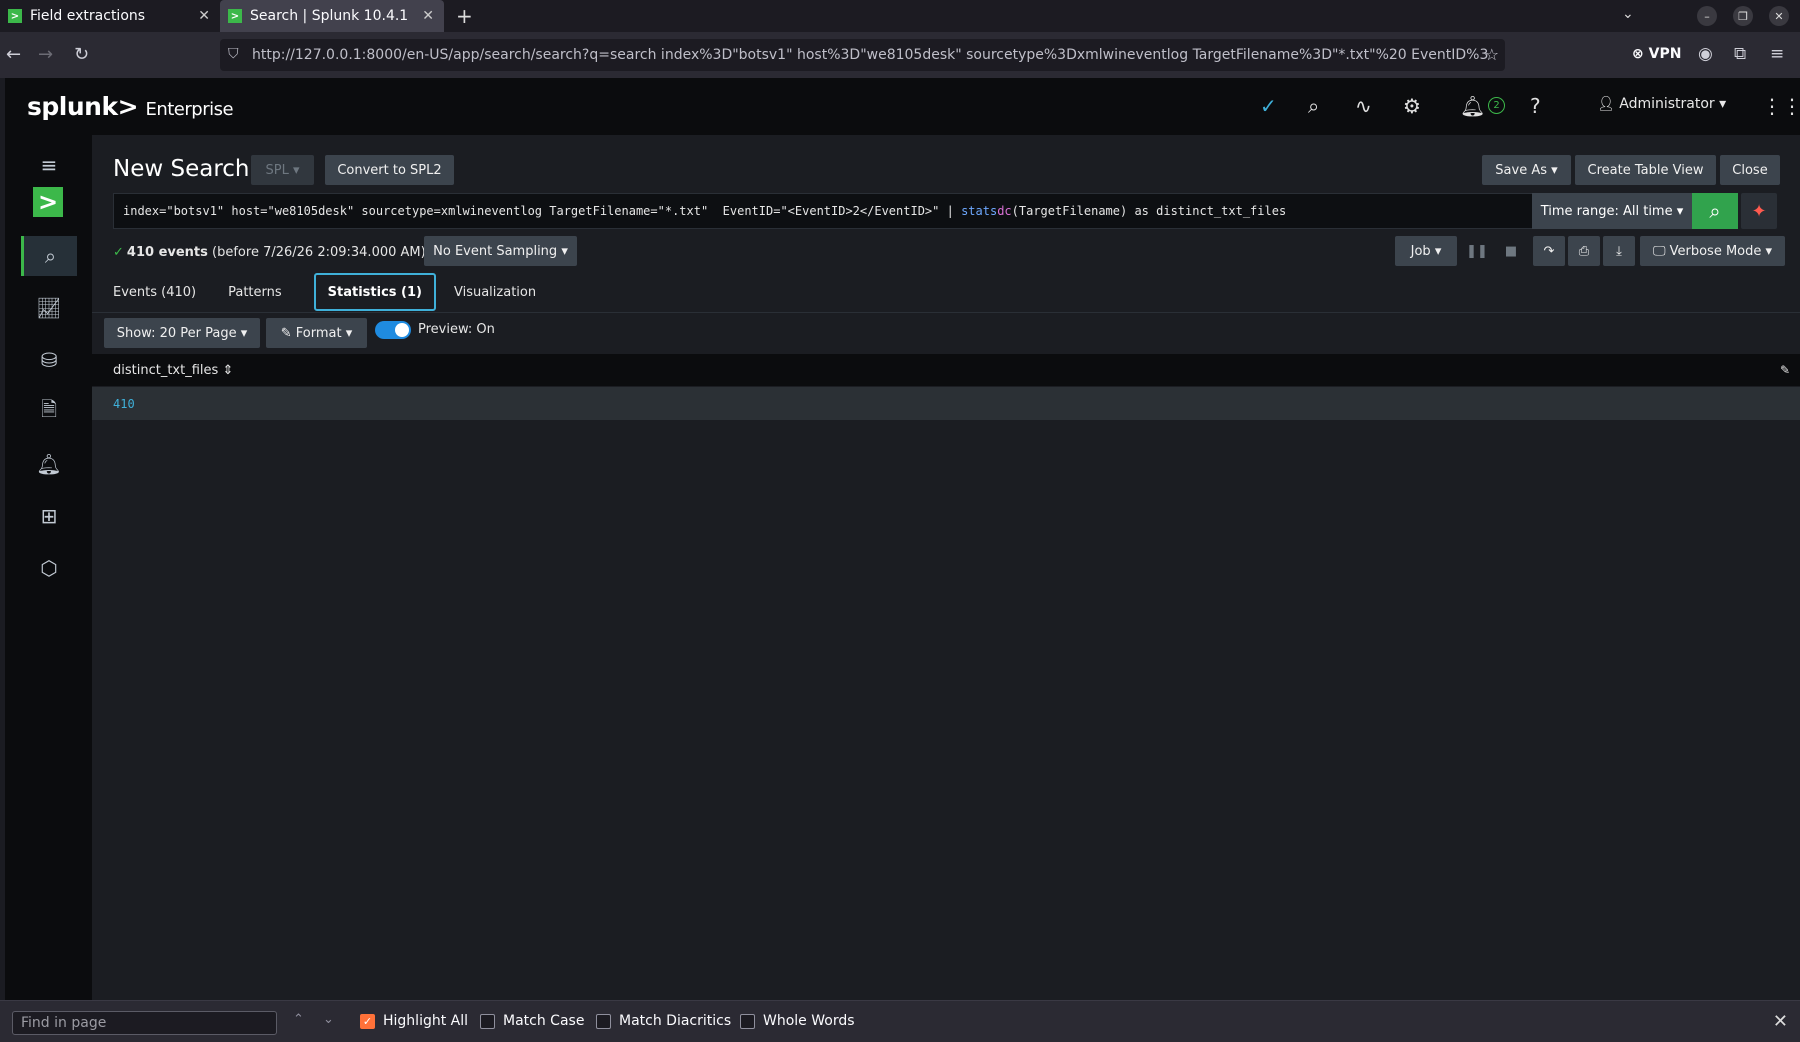 This screenshot has width=1800, height=1042. I want to click on site-info-icon: ⛉, so click(233, 54).